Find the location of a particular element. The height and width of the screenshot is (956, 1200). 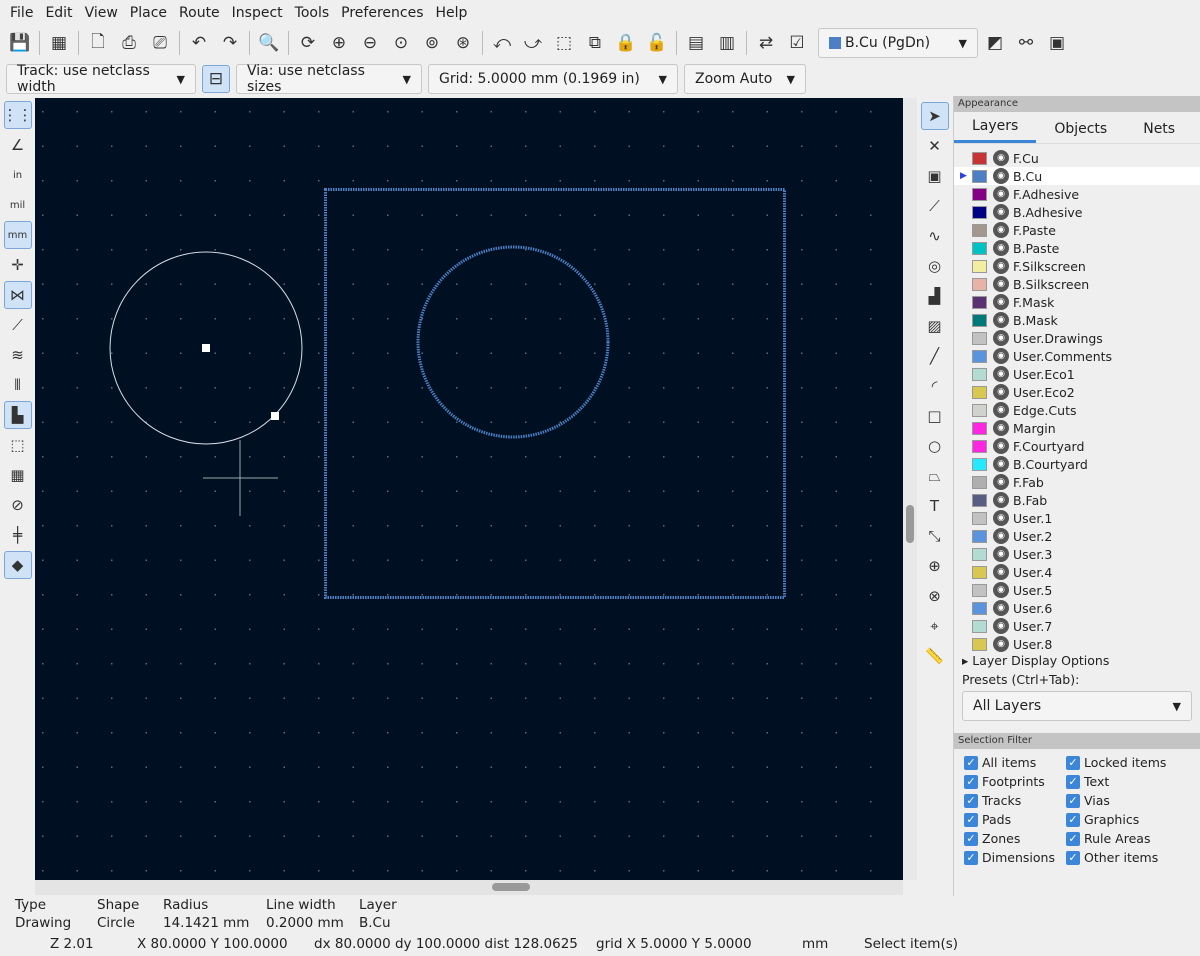

zone-outline-icon: ⬚ is located at coordinates (18, 445).